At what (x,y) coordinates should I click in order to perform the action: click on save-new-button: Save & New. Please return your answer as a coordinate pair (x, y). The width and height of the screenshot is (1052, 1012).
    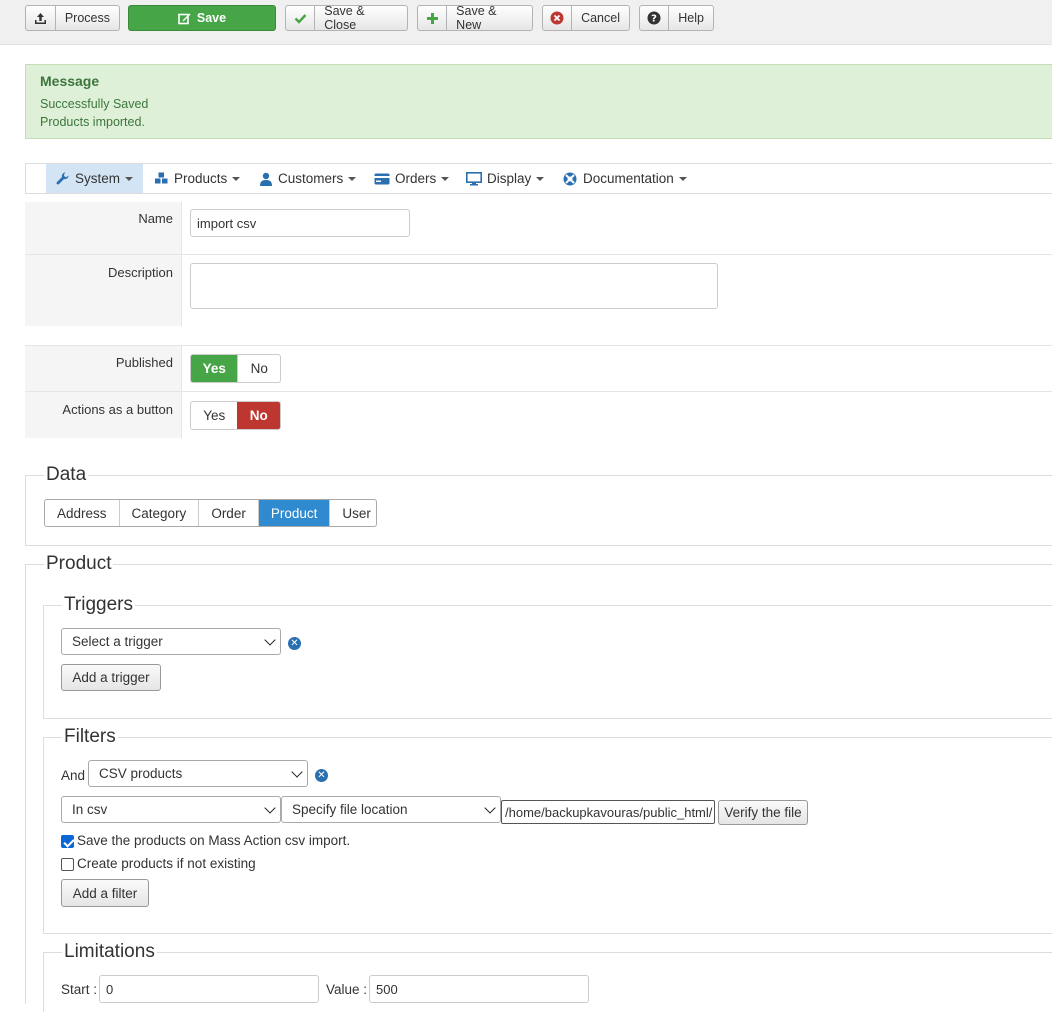
    Looking at the image, I should click on (475, 18).